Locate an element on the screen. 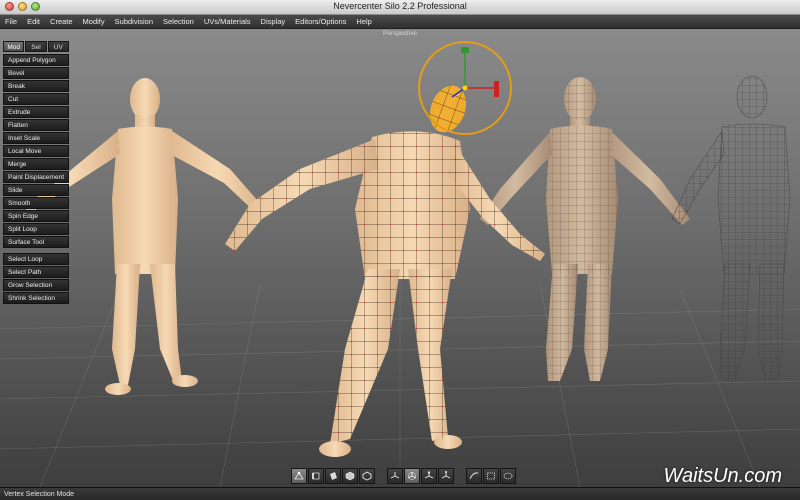  menu-subdivision: Subdivision is located at coordinates (134, 21).